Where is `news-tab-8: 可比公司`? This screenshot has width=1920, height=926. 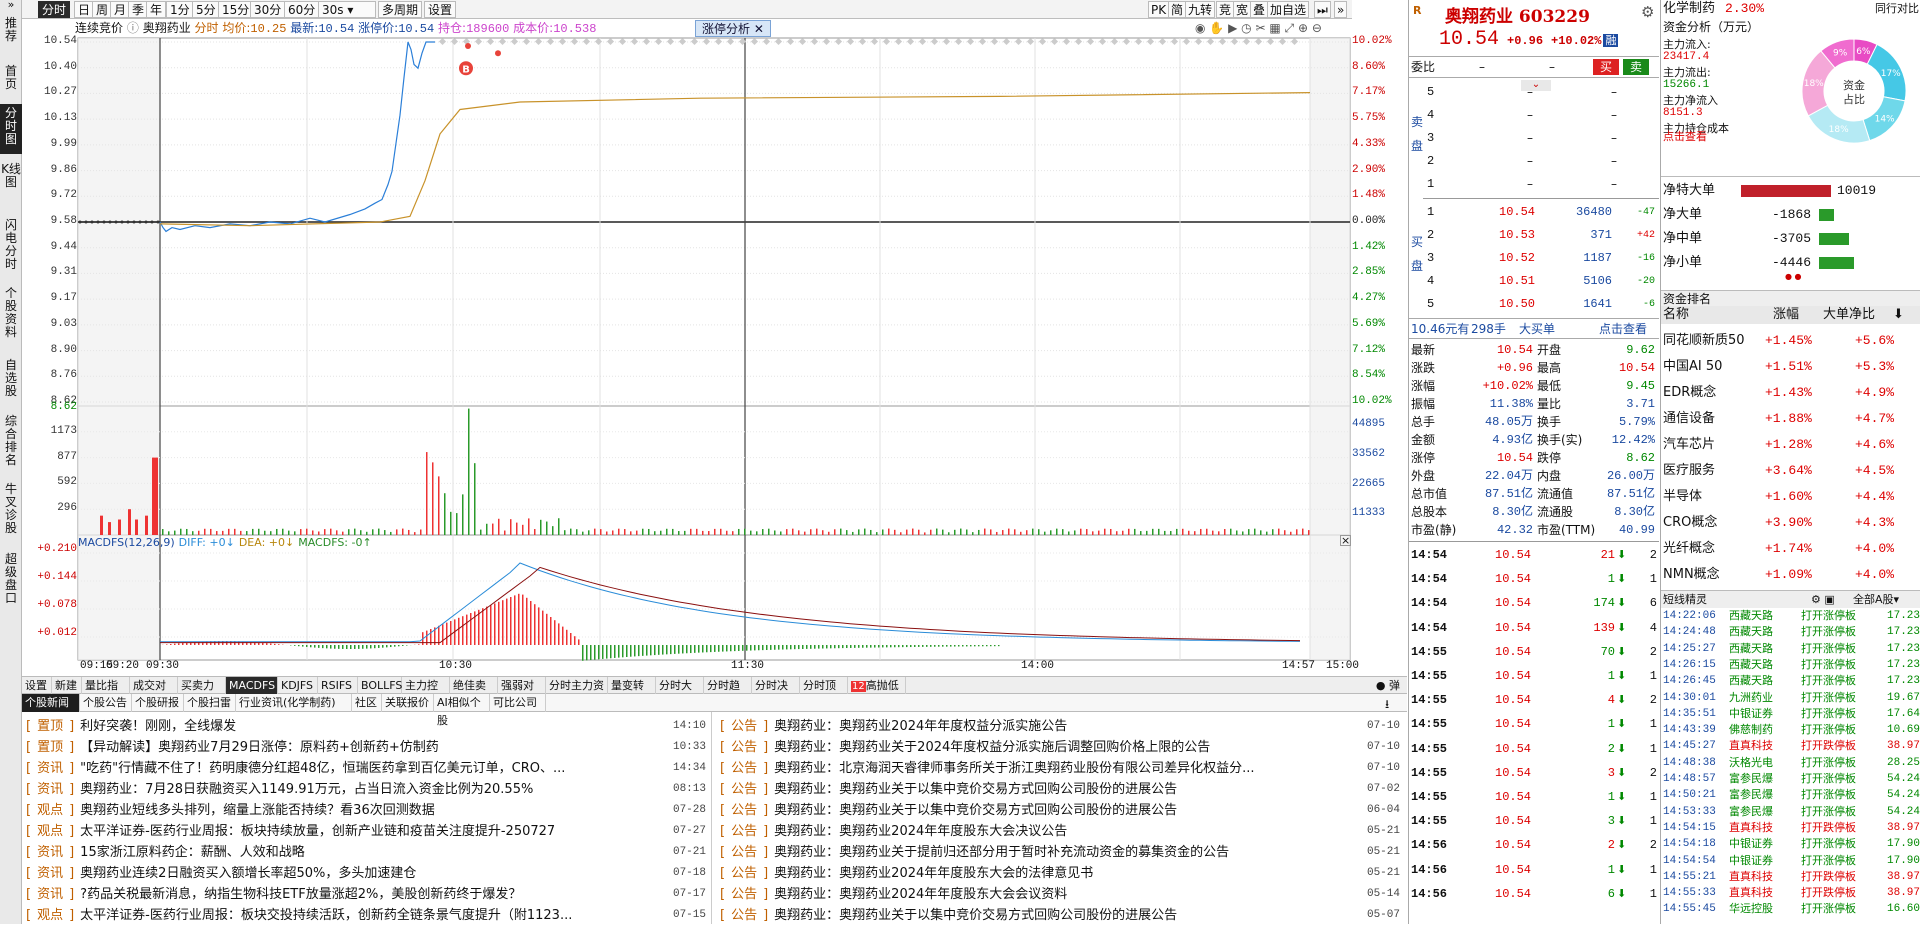
news-tab-8: 可比公司 is located at coordinates (518, 703).